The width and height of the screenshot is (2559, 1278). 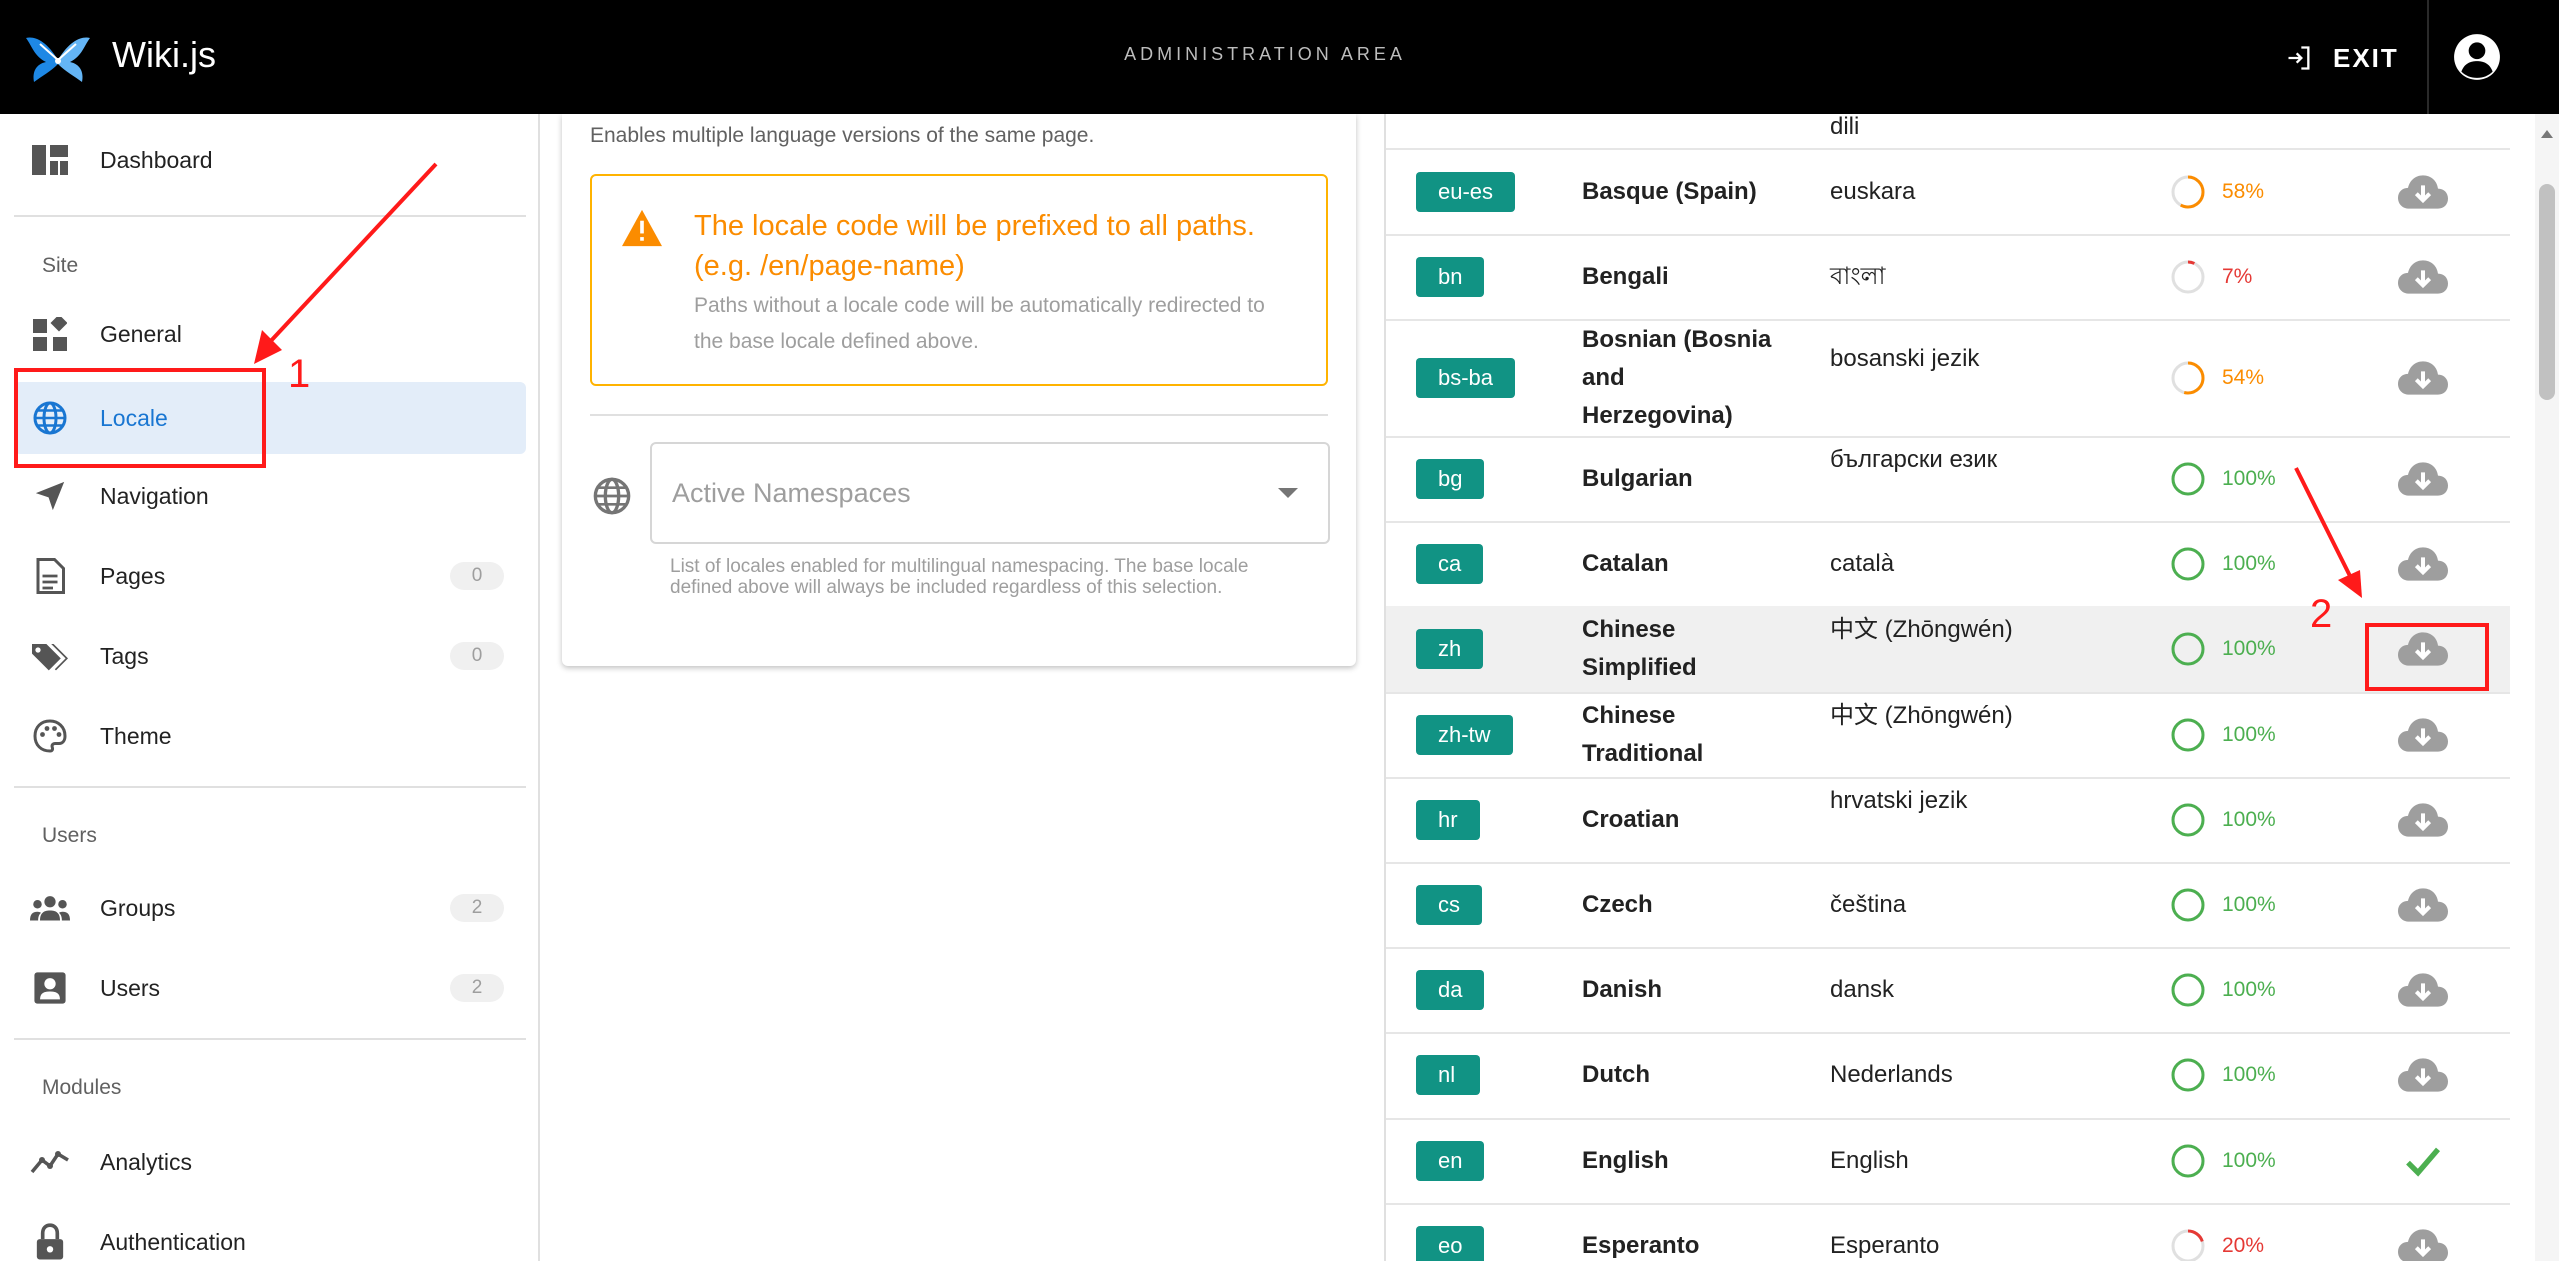 I want to click on page-scrollbar, so click(x=2547, y=687).